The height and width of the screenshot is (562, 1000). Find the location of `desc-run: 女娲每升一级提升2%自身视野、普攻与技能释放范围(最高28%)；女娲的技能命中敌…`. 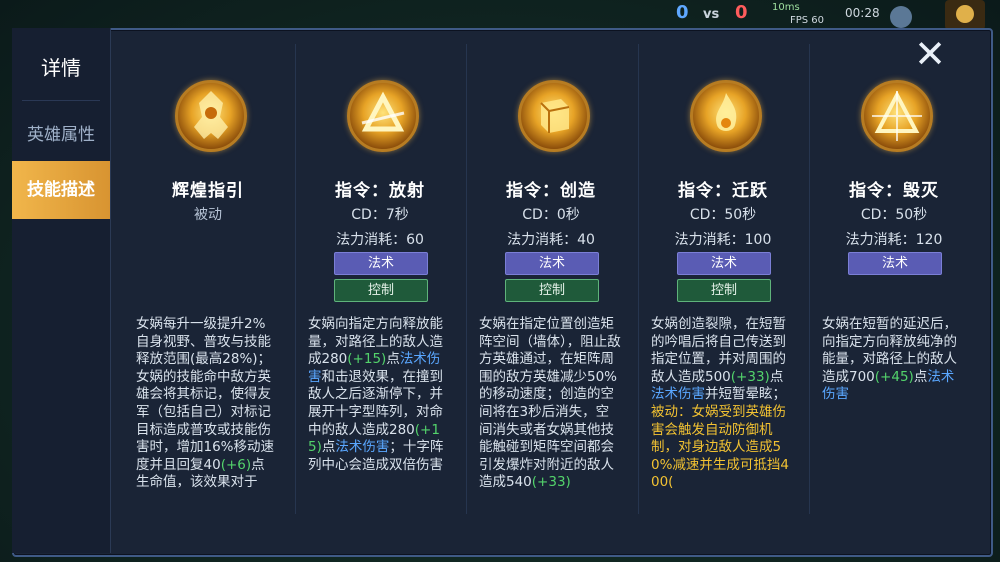

desc-run: 女娲每升一级提升2%自身视野、普攻与技能释放范围(最高28%)；女娲的技能命中敌… is located at coordinates (205, 394).